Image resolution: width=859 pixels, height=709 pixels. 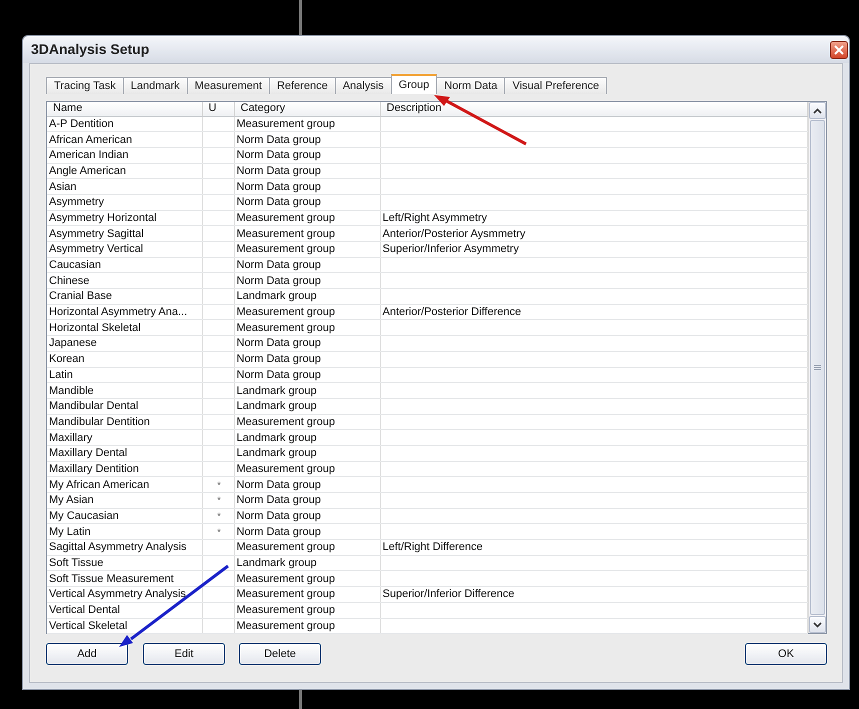 What do you see at coordinates (124, 359) in the screenshot?
I see `table-cell: Korean` at bounding box center [124, 359].